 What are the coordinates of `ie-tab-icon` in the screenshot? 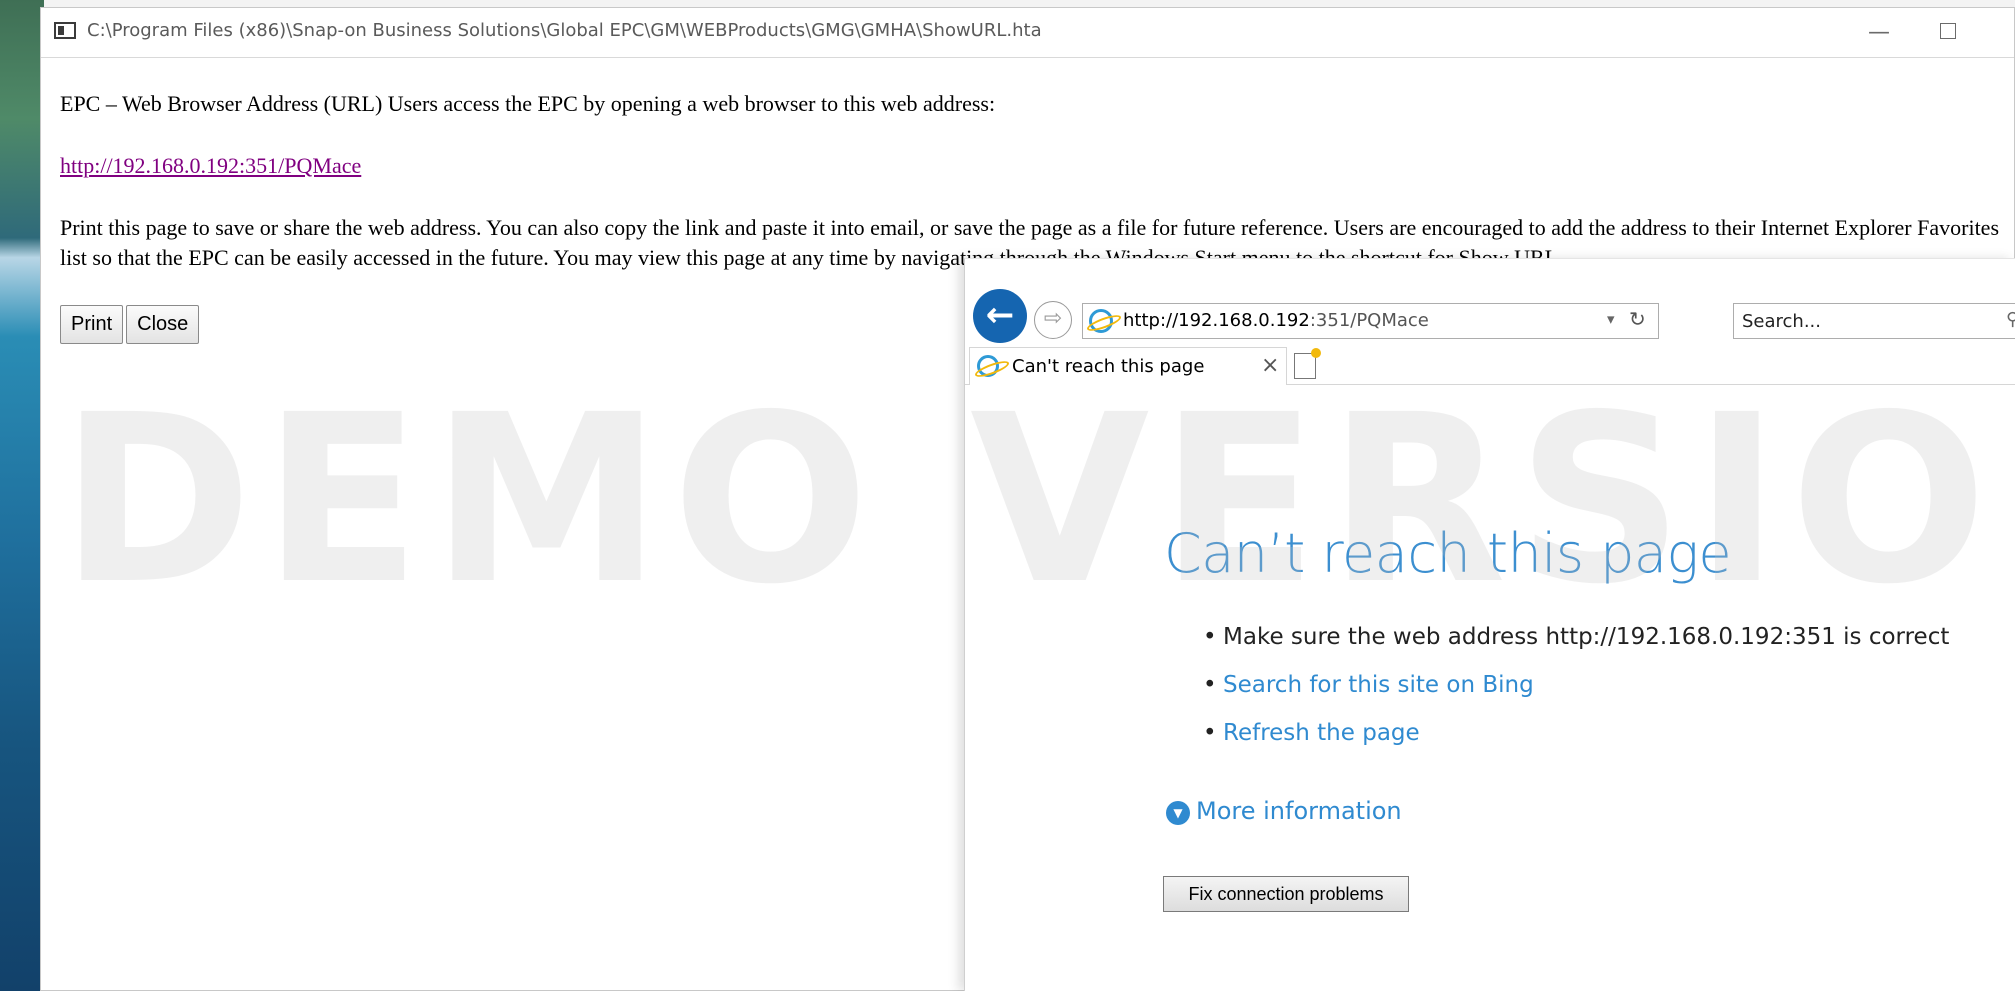 It's located at (988, 366).